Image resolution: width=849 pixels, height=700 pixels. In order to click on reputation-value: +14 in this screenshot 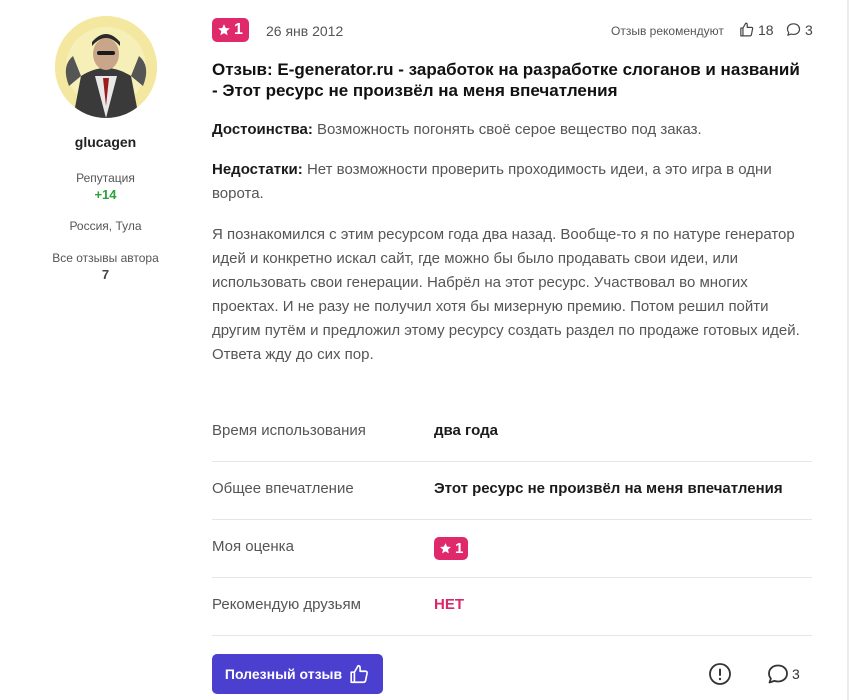, I will do `click(105, 194)`.